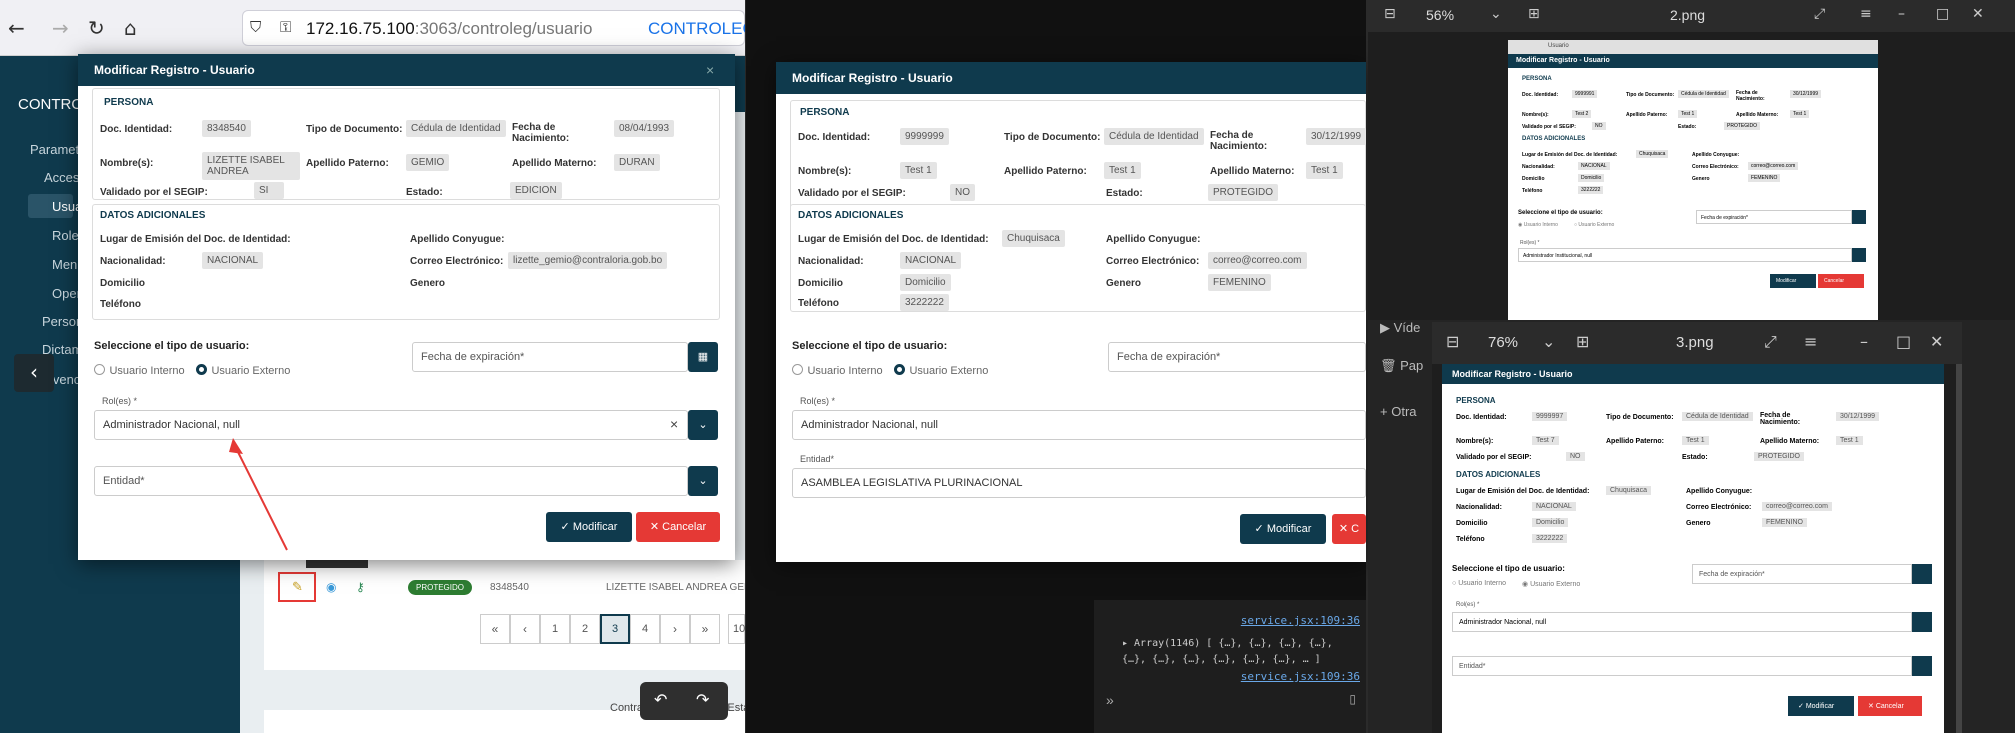  Describe the element at coordinates (130, 28) in the screenshot. I see `home-icon: ⌂` at that location.